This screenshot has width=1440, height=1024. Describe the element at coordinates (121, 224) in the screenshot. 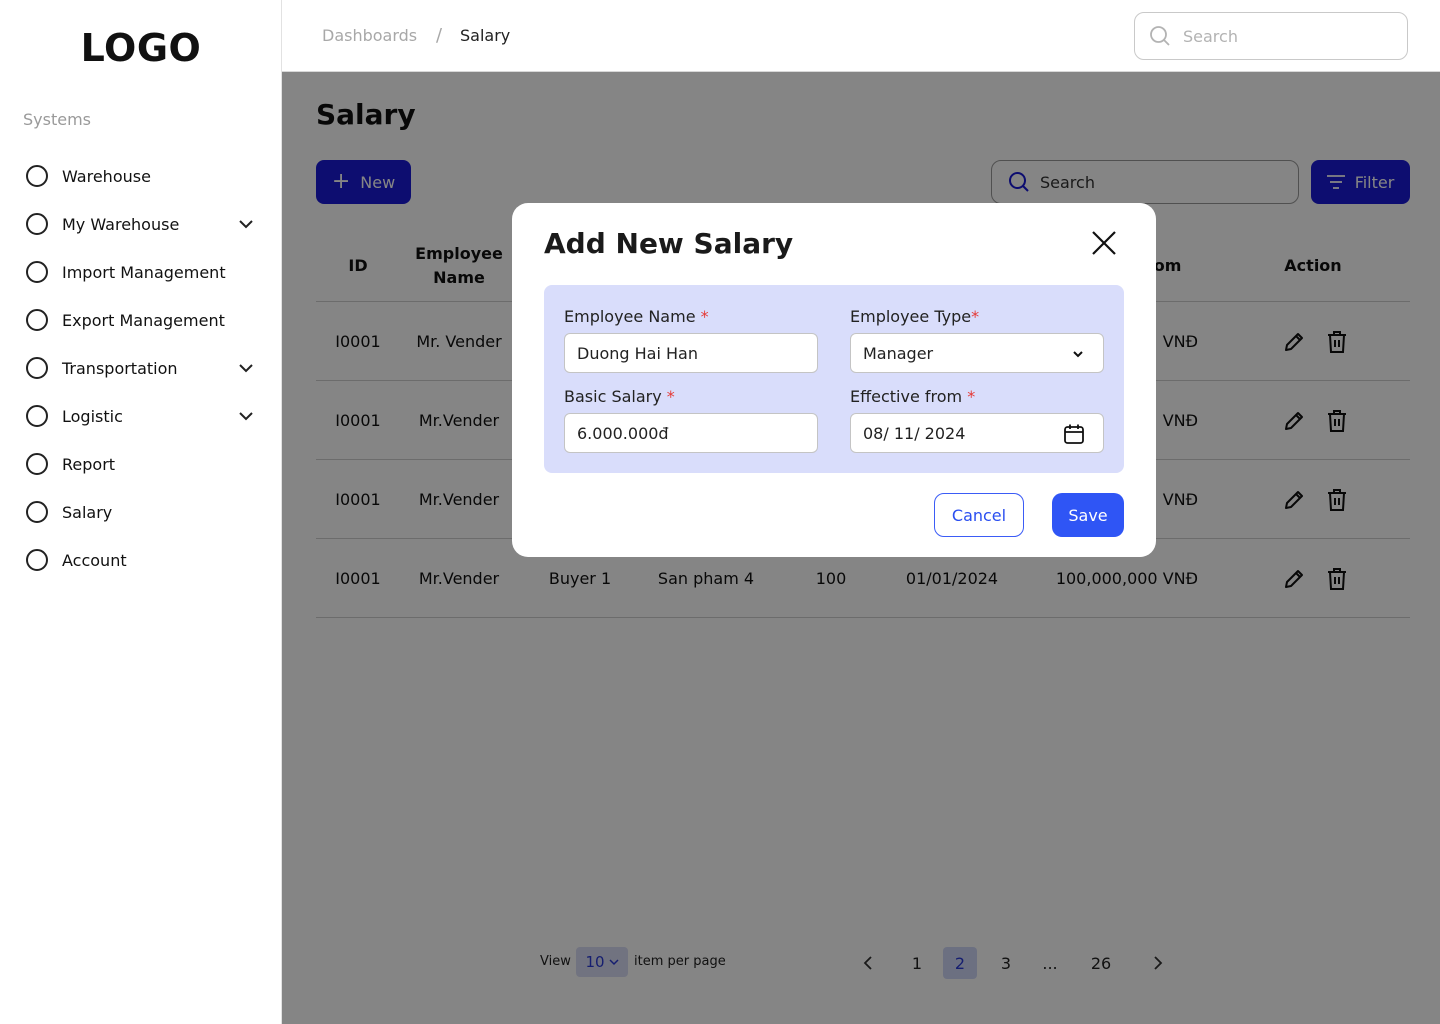

I see `sidebar-item-label: My Warehouse` at that location.